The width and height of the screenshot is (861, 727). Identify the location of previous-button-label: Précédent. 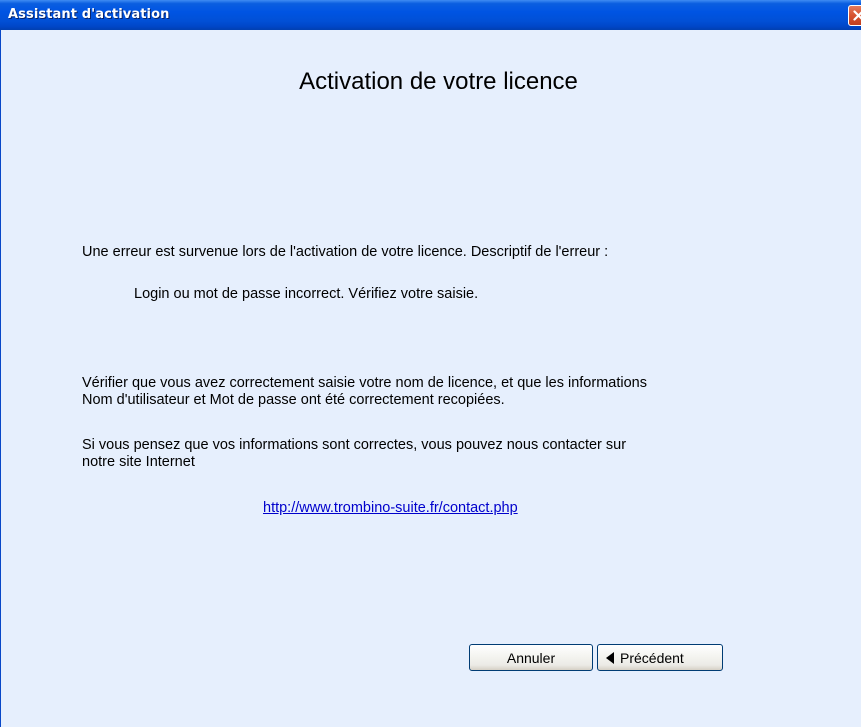
(652, 657).